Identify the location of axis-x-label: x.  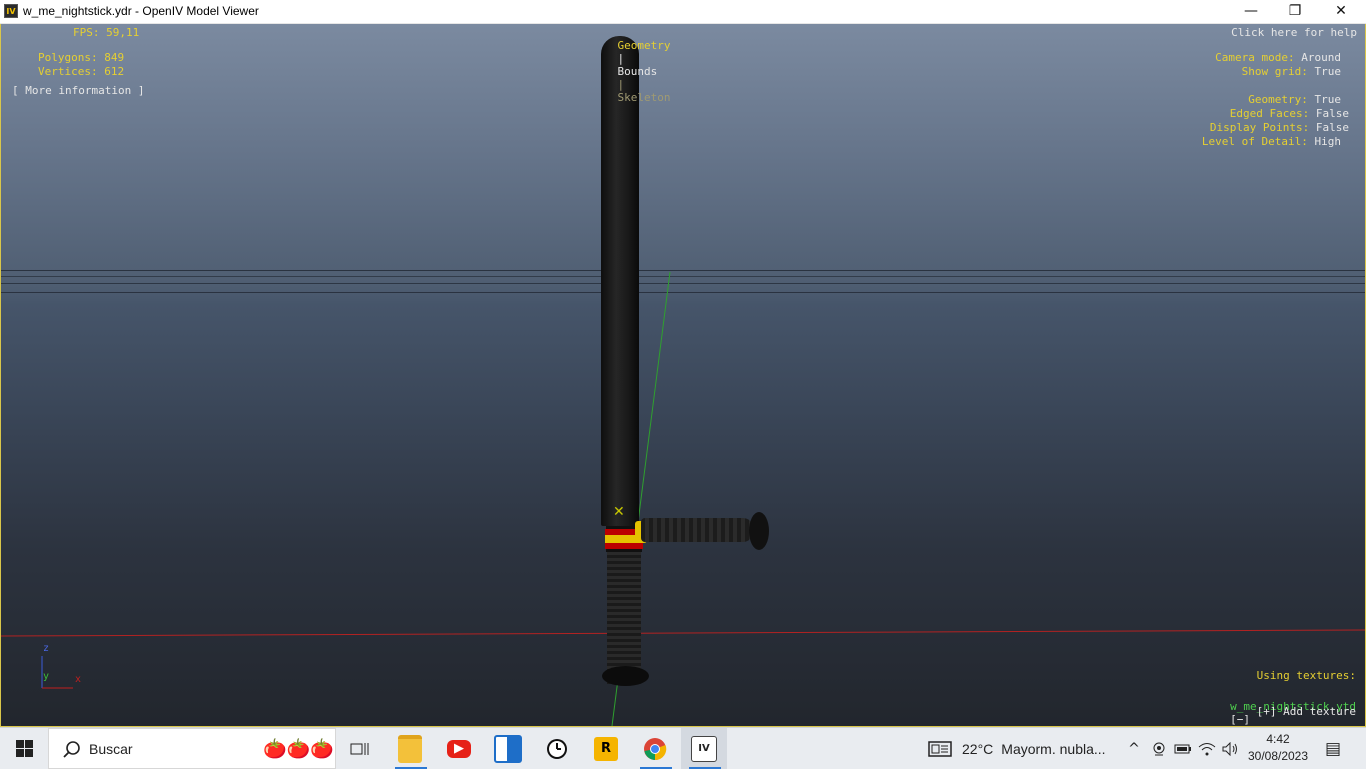
(78, 679).